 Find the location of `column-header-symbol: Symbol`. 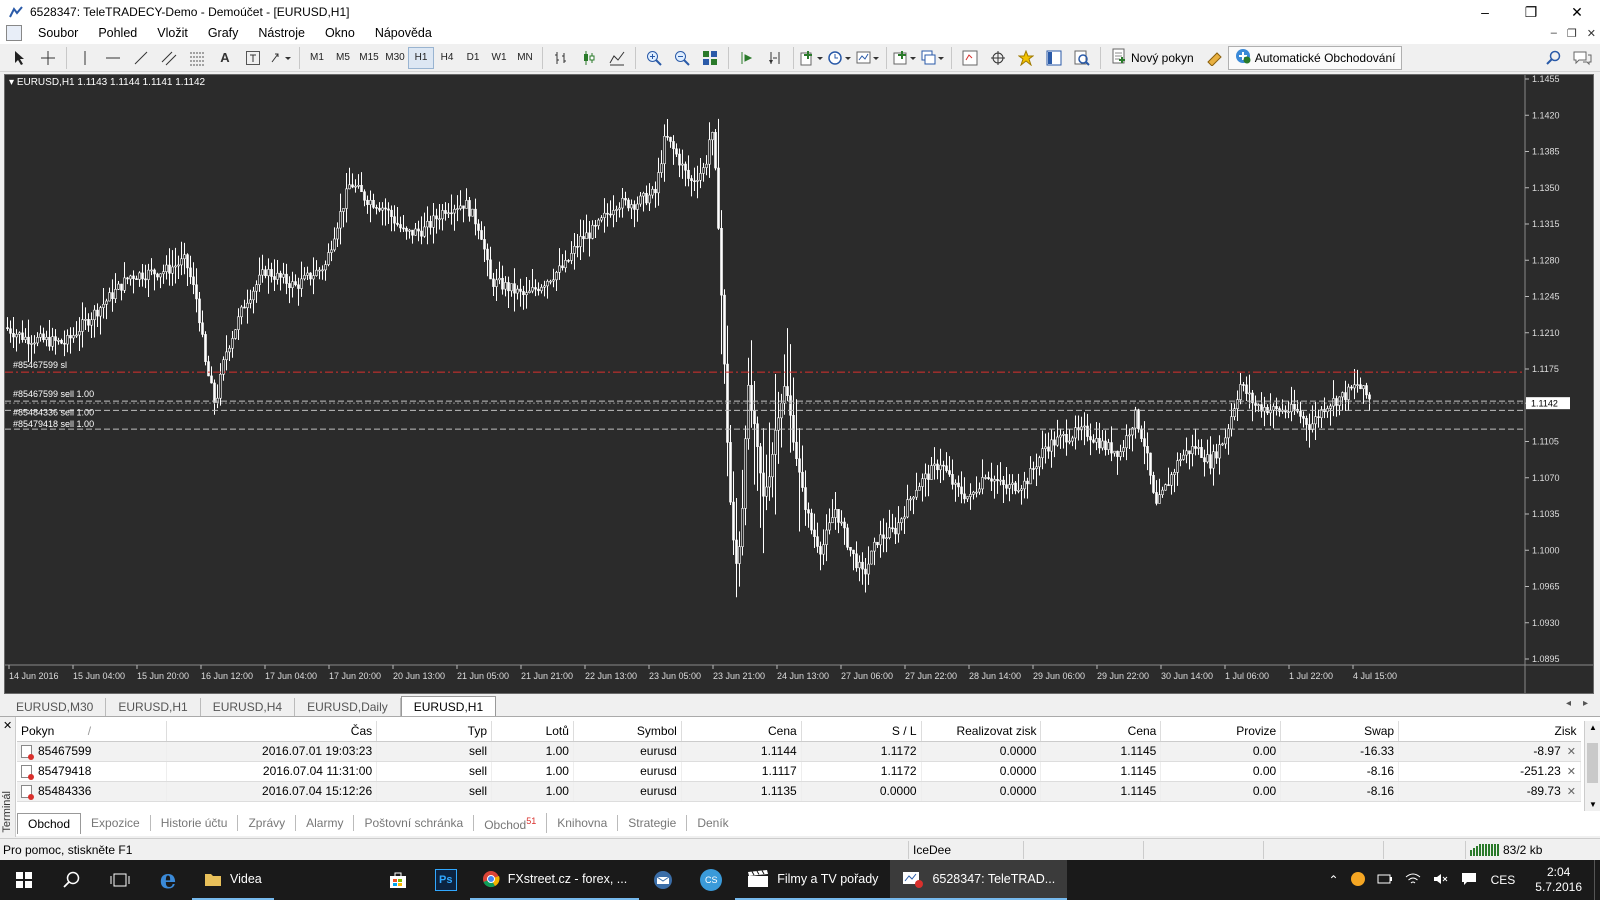

column-header-symbol: Symbol is located at coordinates (627, 731).